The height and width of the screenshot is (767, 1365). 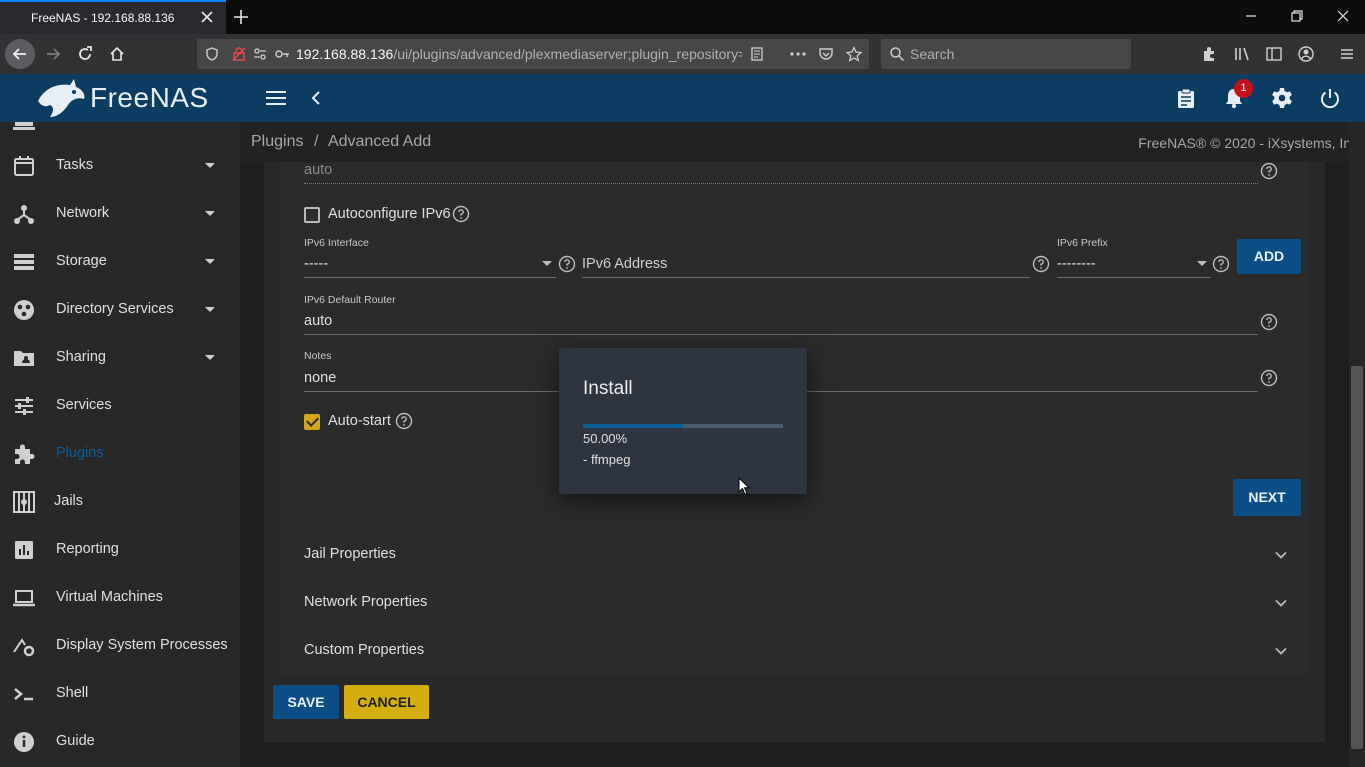 I want to click on sidebar-item-reporting: Reporting, so click(x=120, y=550).